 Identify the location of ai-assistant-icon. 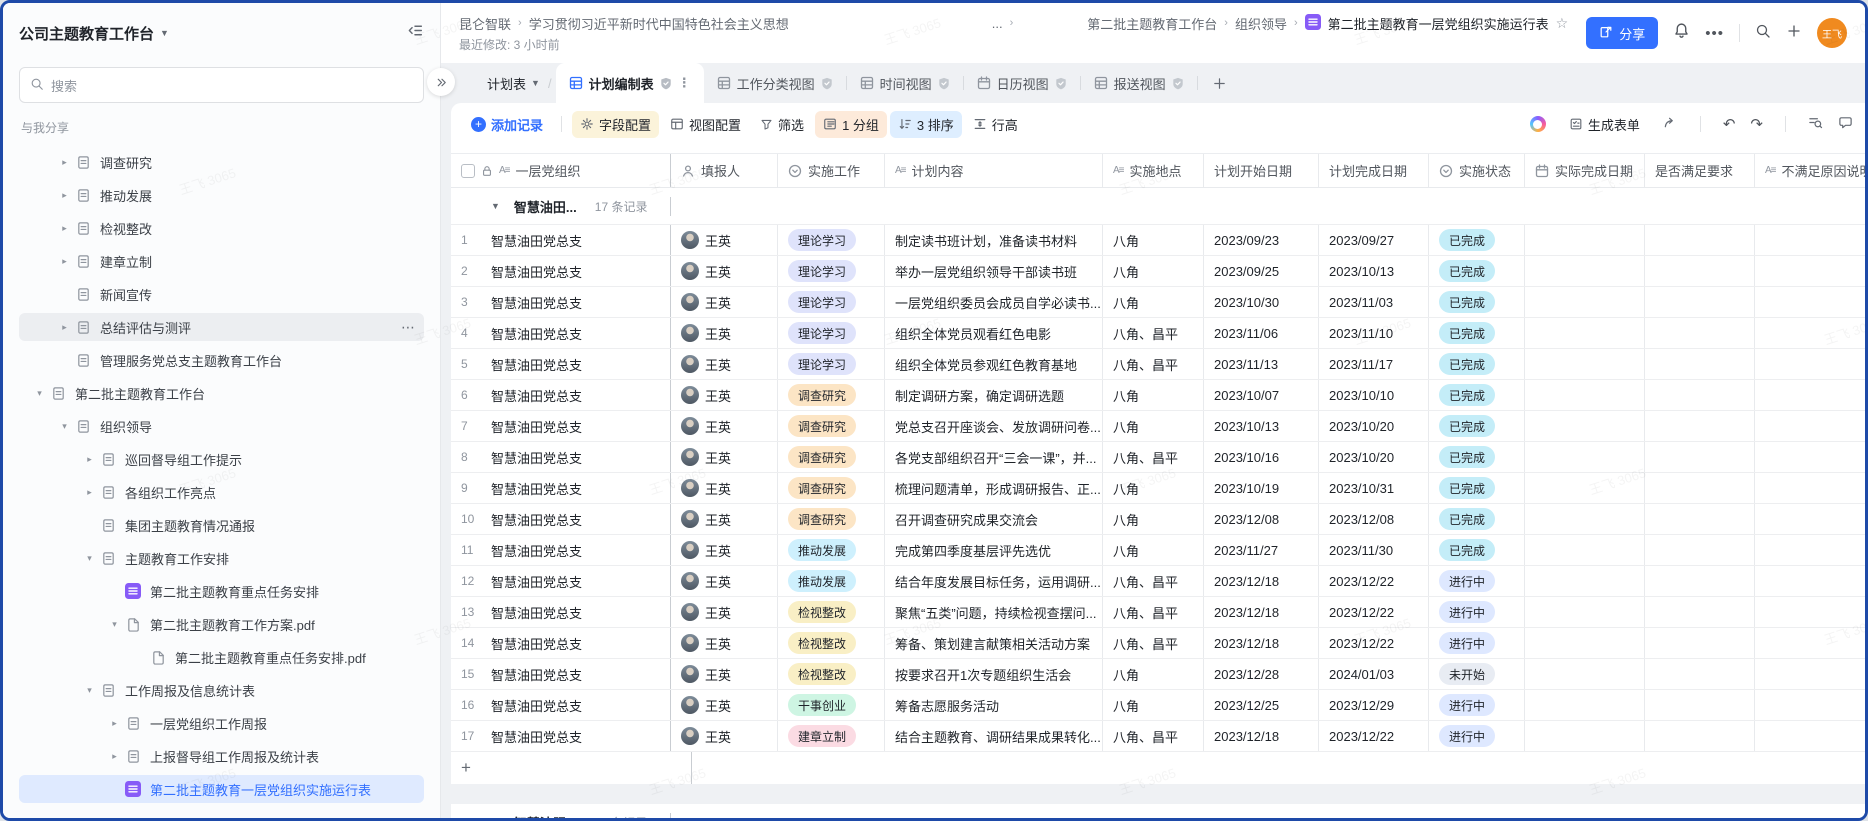
(1537, 124).